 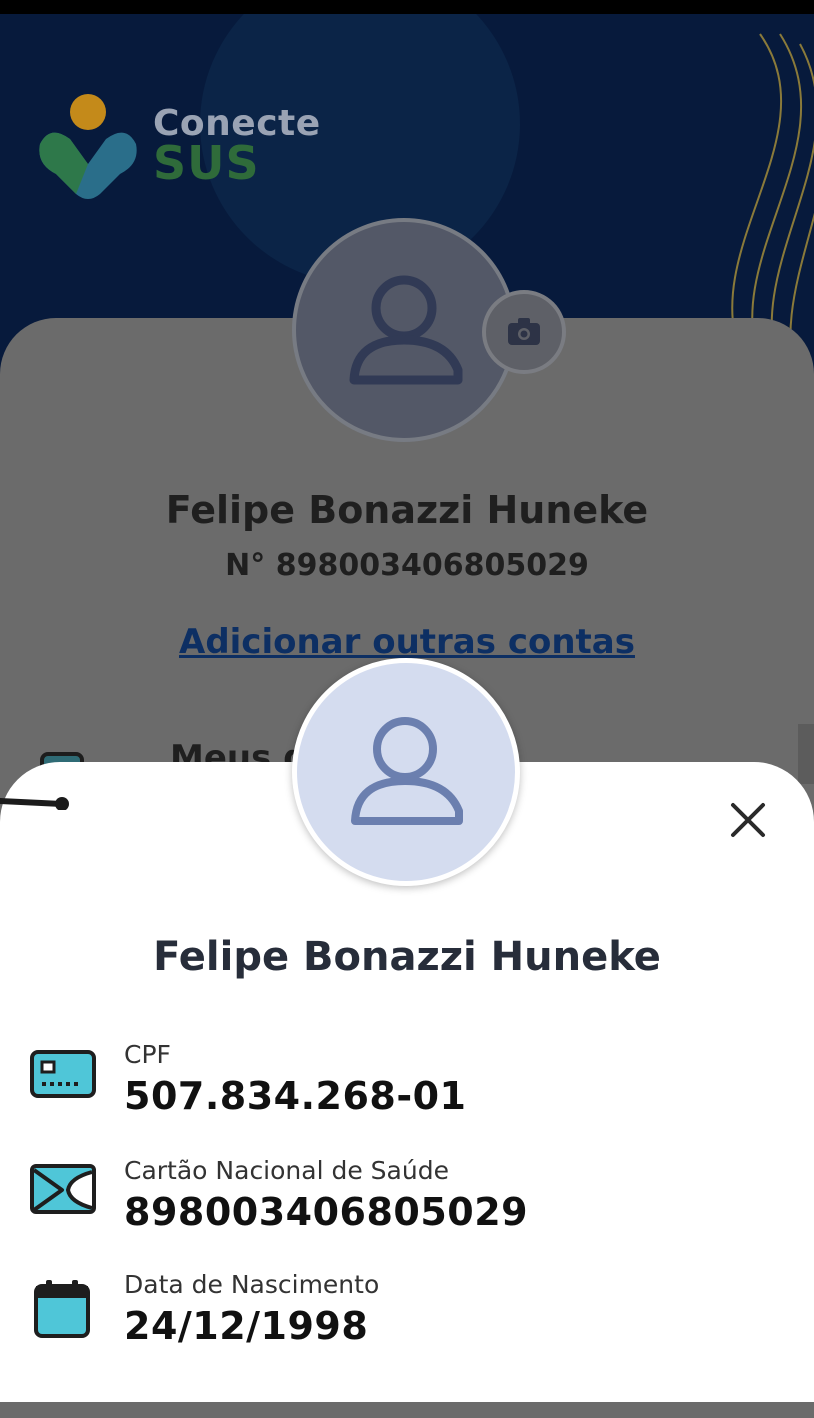 I want to click on camera-icon, so click(x=524, y=331).